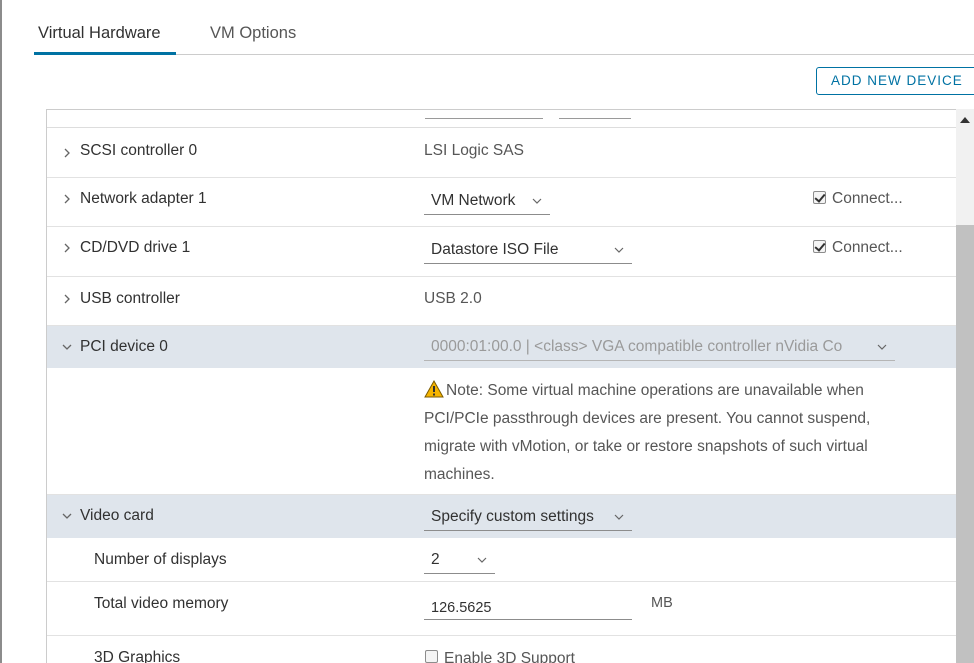 The height and width of the screenshot is (663, 974). I want to click on previous-row-remnant, so click(502, 119).